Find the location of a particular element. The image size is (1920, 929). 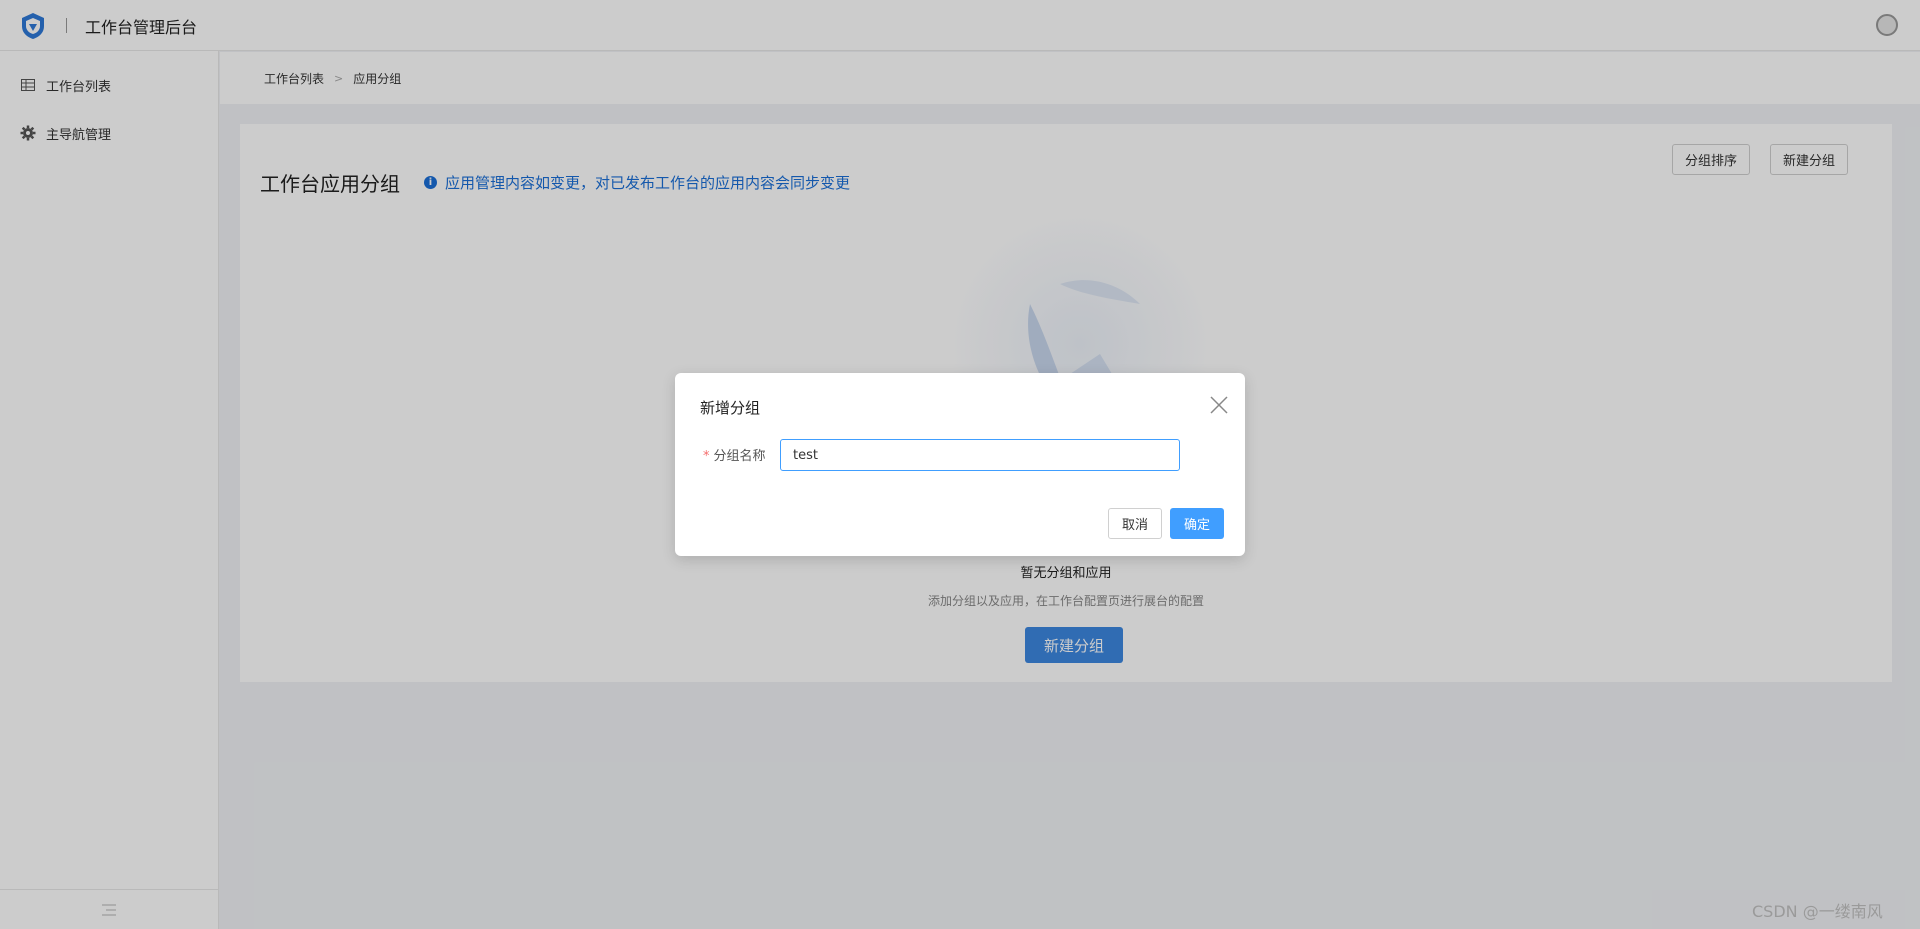

group-name-label: * 分组名称 is located at coordinates (734, 454).